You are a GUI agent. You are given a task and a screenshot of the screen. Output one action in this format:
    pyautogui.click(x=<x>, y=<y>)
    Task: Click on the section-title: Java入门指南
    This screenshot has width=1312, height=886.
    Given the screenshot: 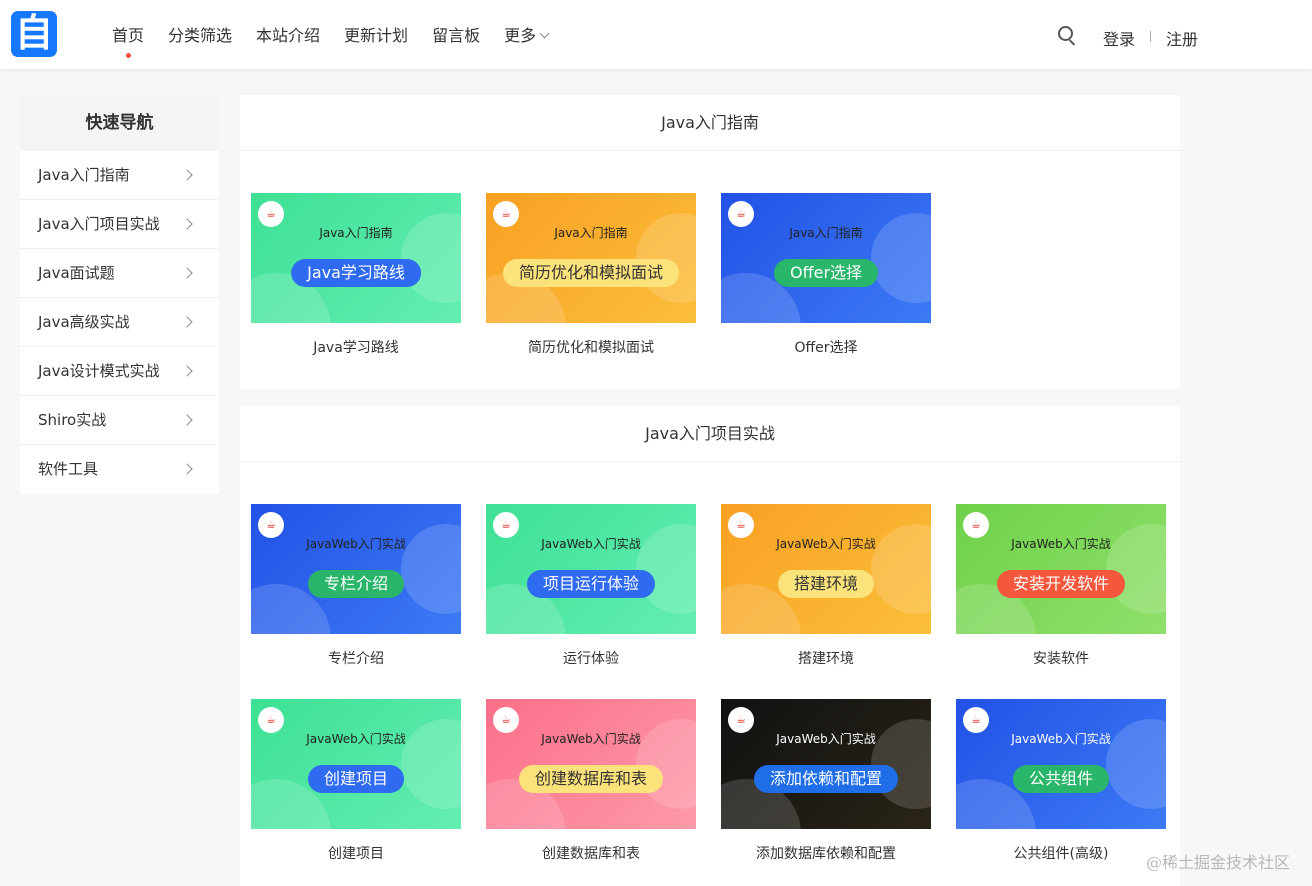 What is the action you would take?
    pyautogui.click(x=710, y=123)
    